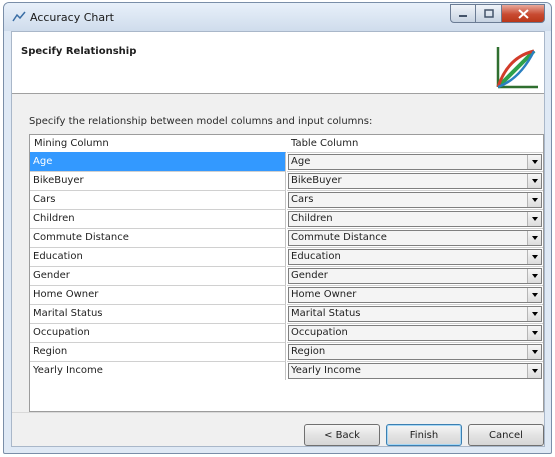 This screenshot has width=555, height=457. What do you see at coordinates (158, 218) in the screenshot?
I see `mining-column-cell: Children` at bounding box center [158, 218].